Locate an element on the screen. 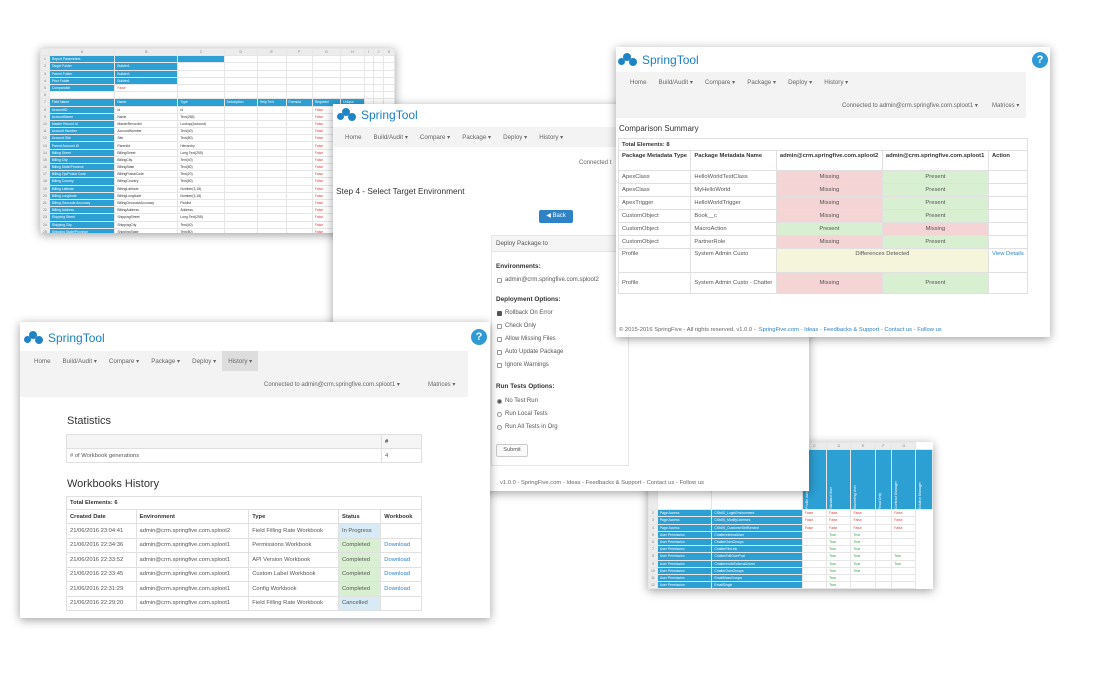  sheet-cell: Billing Street is located at coordinates (82, 152).